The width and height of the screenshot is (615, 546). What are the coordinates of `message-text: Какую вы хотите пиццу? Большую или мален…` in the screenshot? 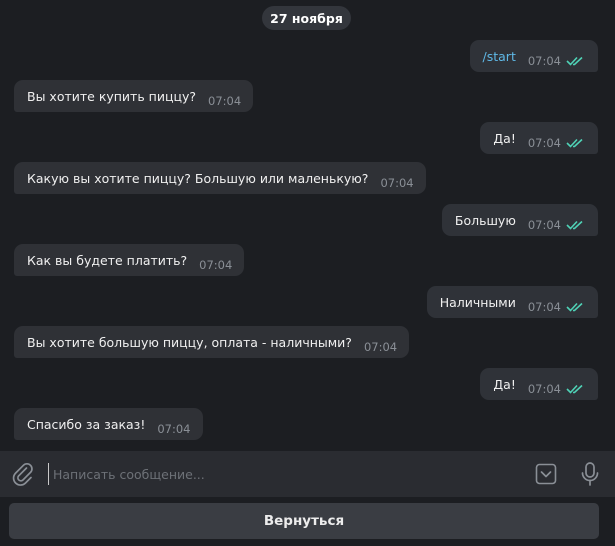 It's located at (198, 178).